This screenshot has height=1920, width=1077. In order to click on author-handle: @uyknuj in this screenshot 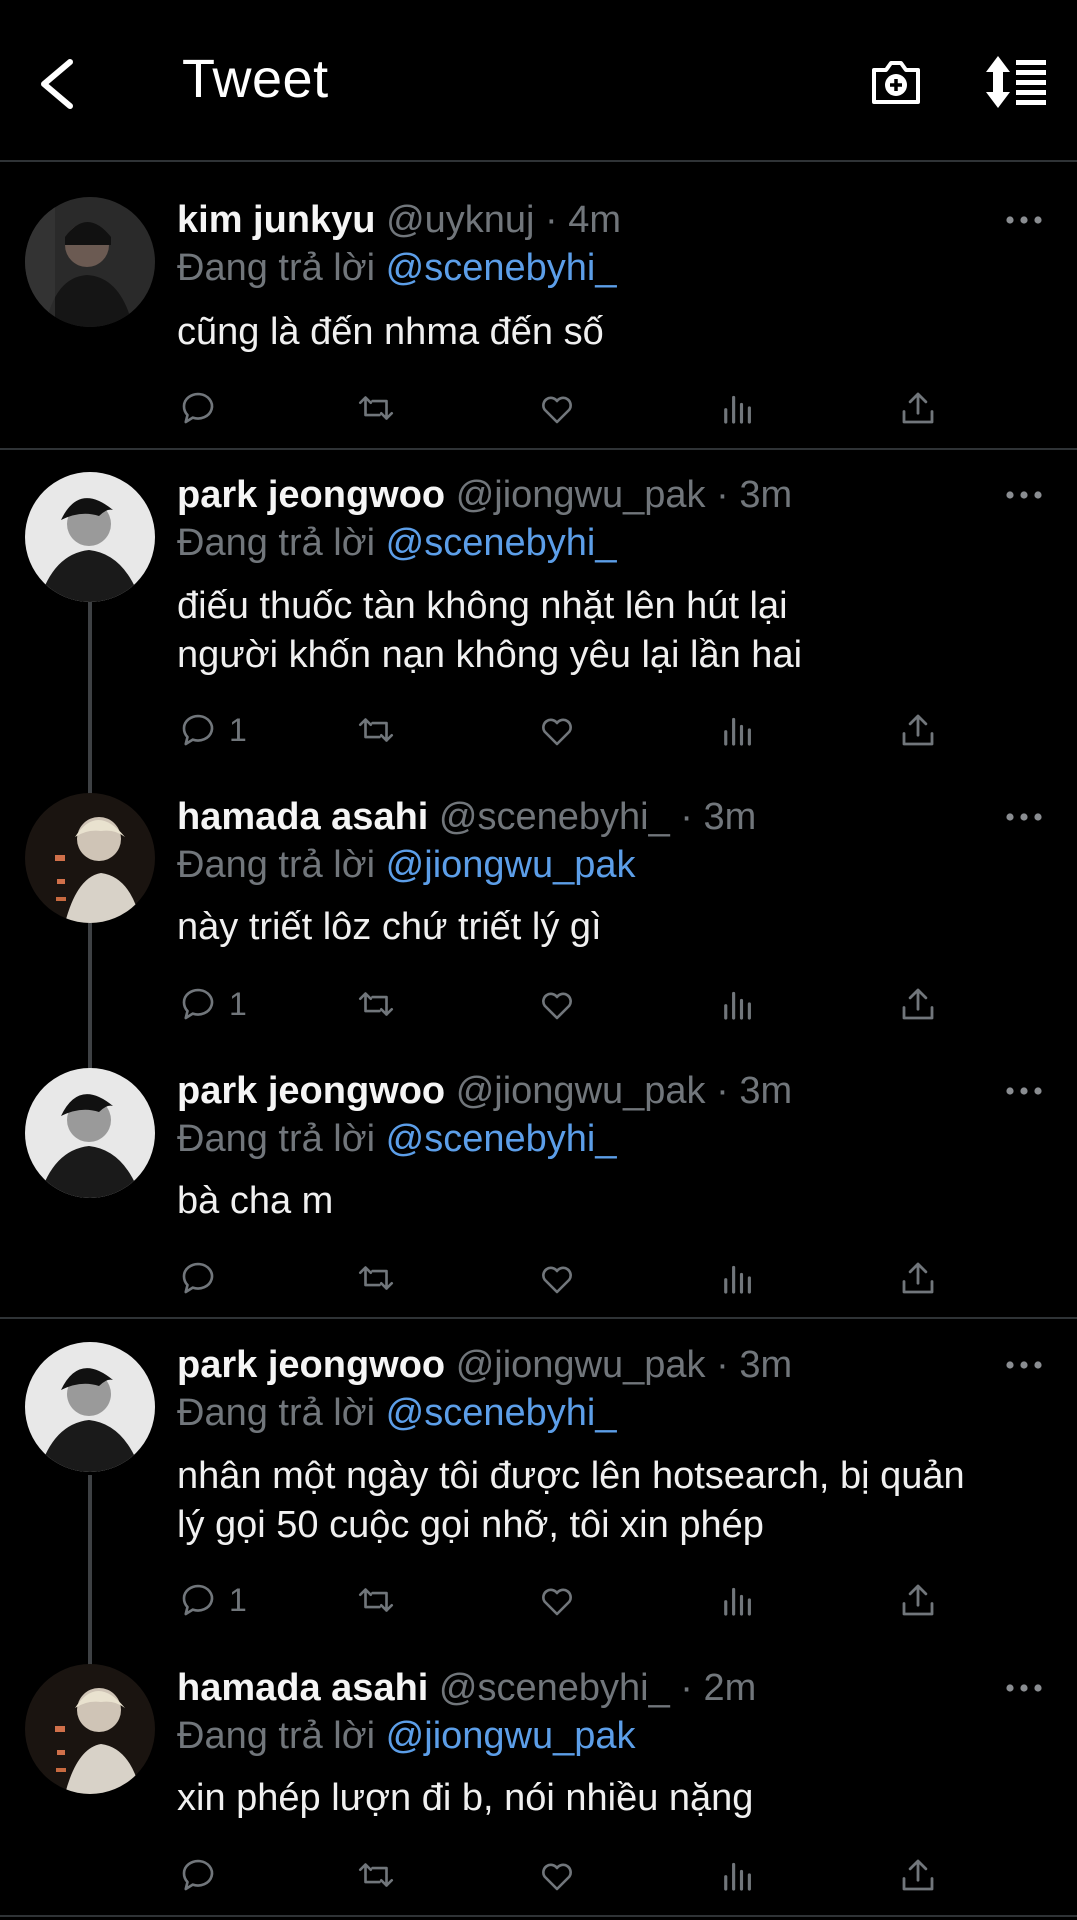, I will do `click(460, 220)`.